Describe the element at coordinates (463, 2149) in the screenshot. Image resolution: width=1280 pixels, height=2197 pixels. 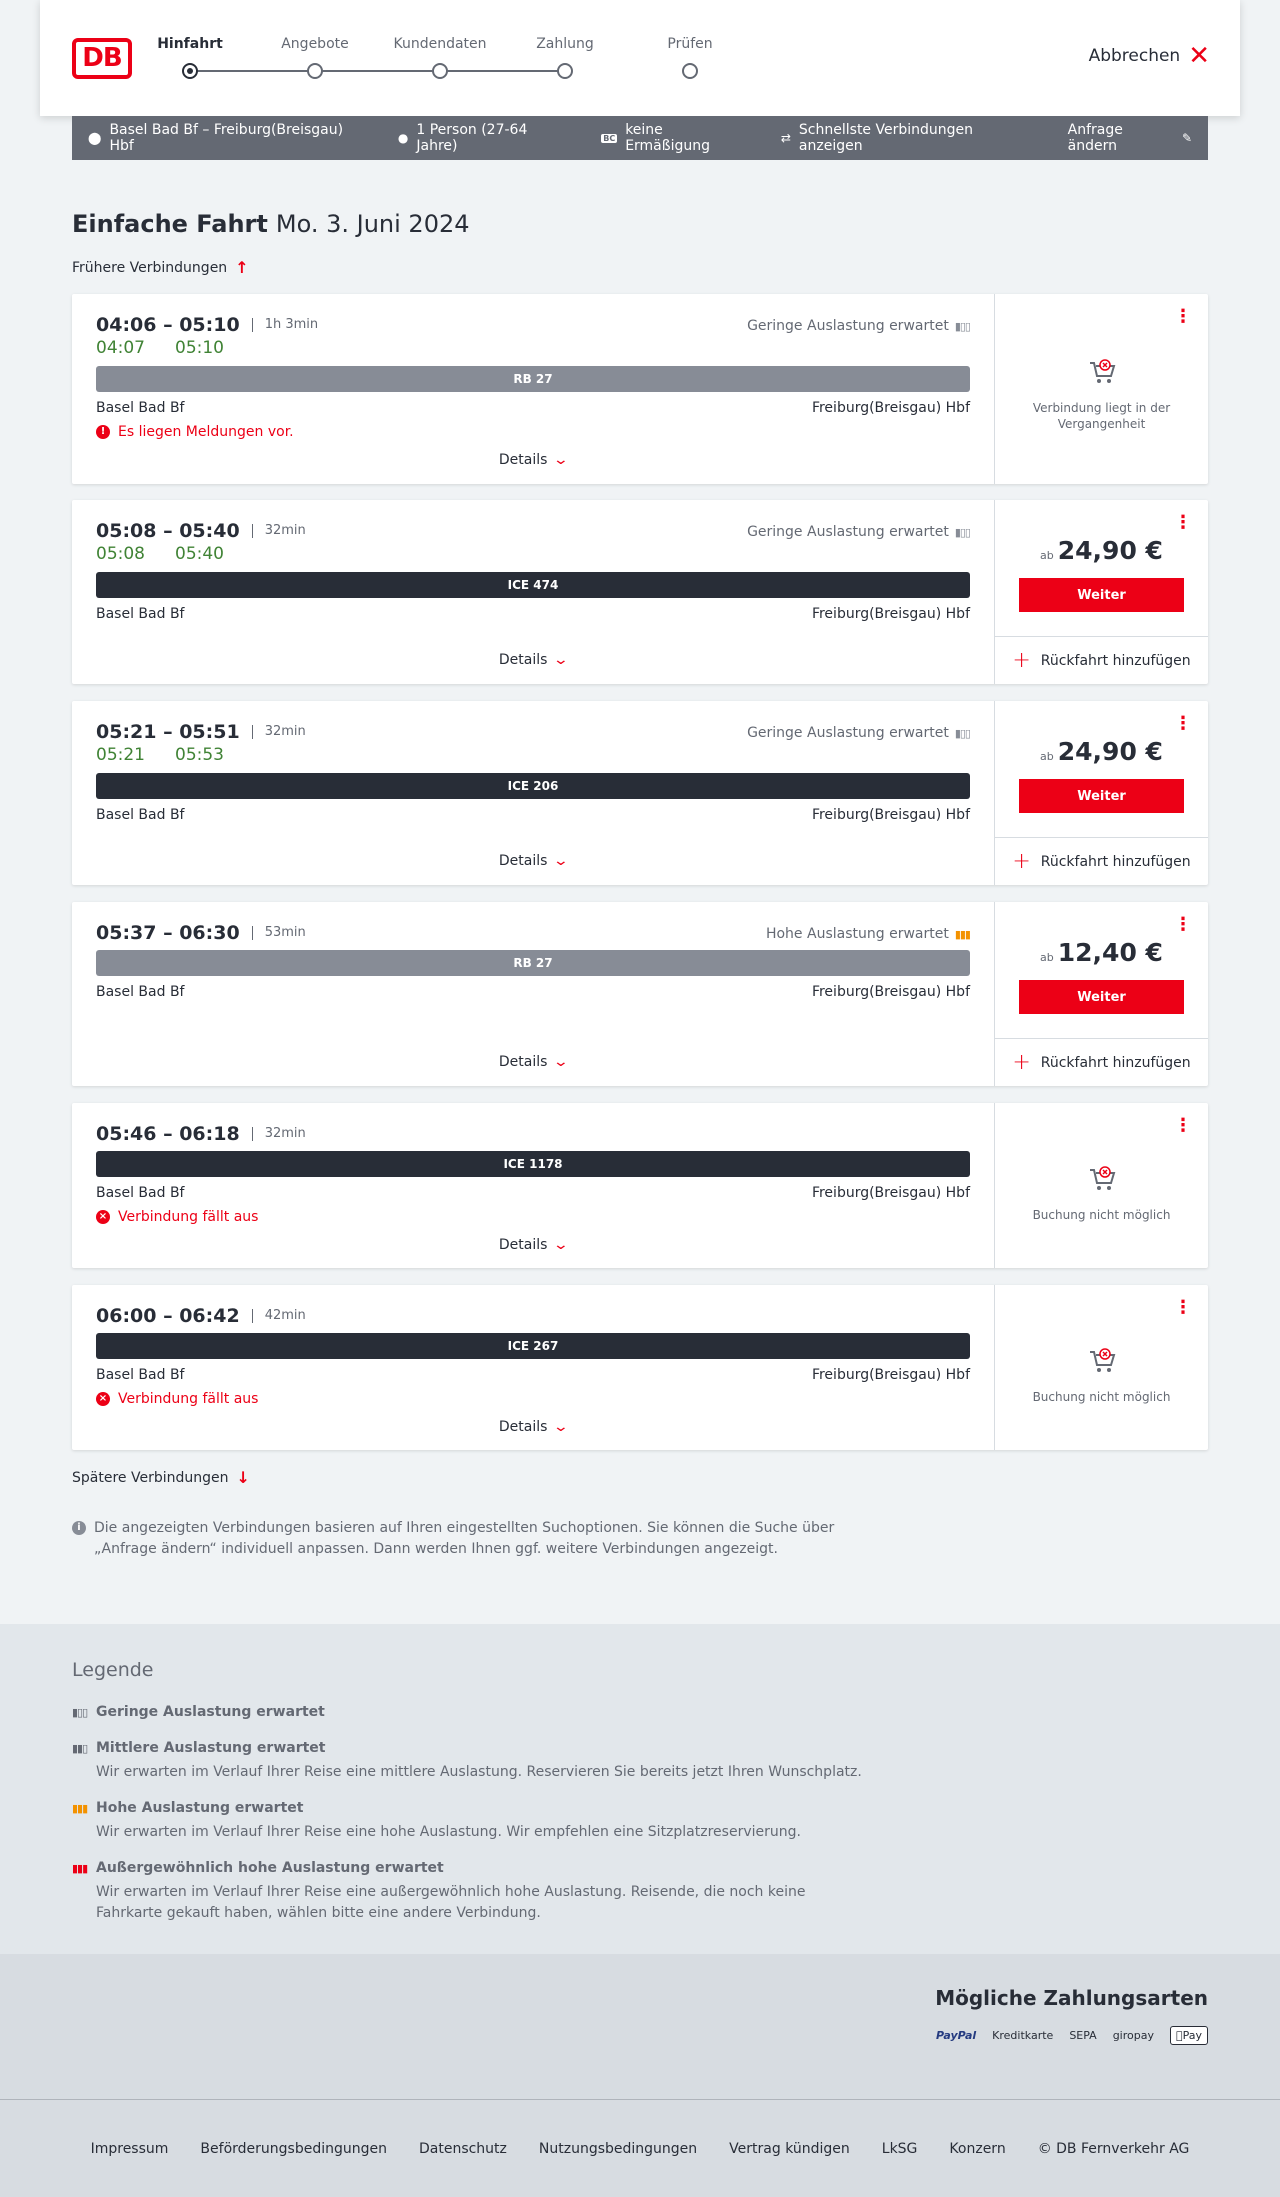
I see `footer-link-datenschutz: Datenschutz` at that location.